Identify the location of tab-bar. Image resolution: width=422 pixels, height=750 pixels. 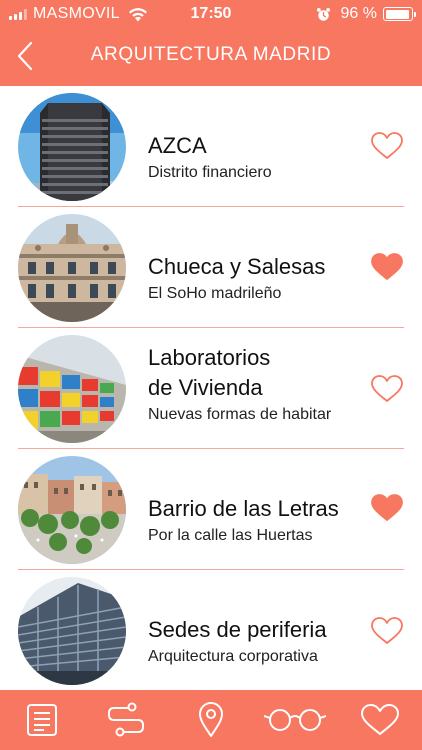
(211, 720).